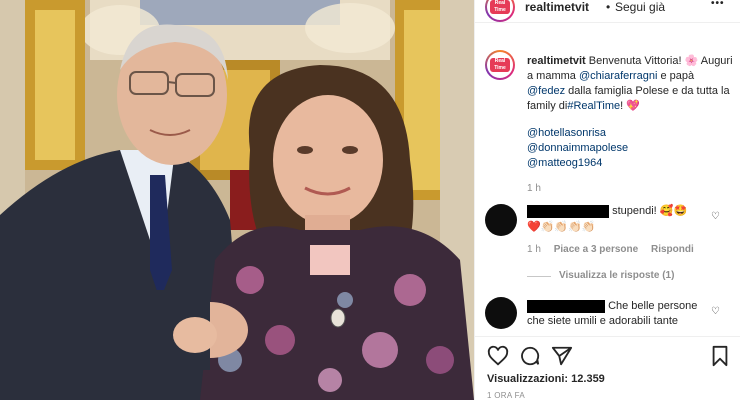 The image size is (740, 400). I want to click on comment-body: stupendi! 🥰🤩 ❤️👏🏻👏🏻👏🏻👏🏻, so click(622, 219).